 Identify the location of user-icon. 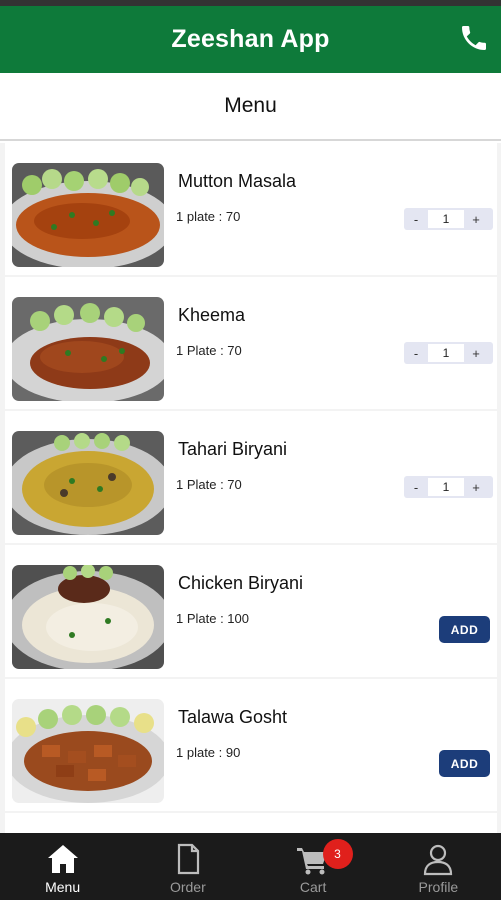
(438, 860).